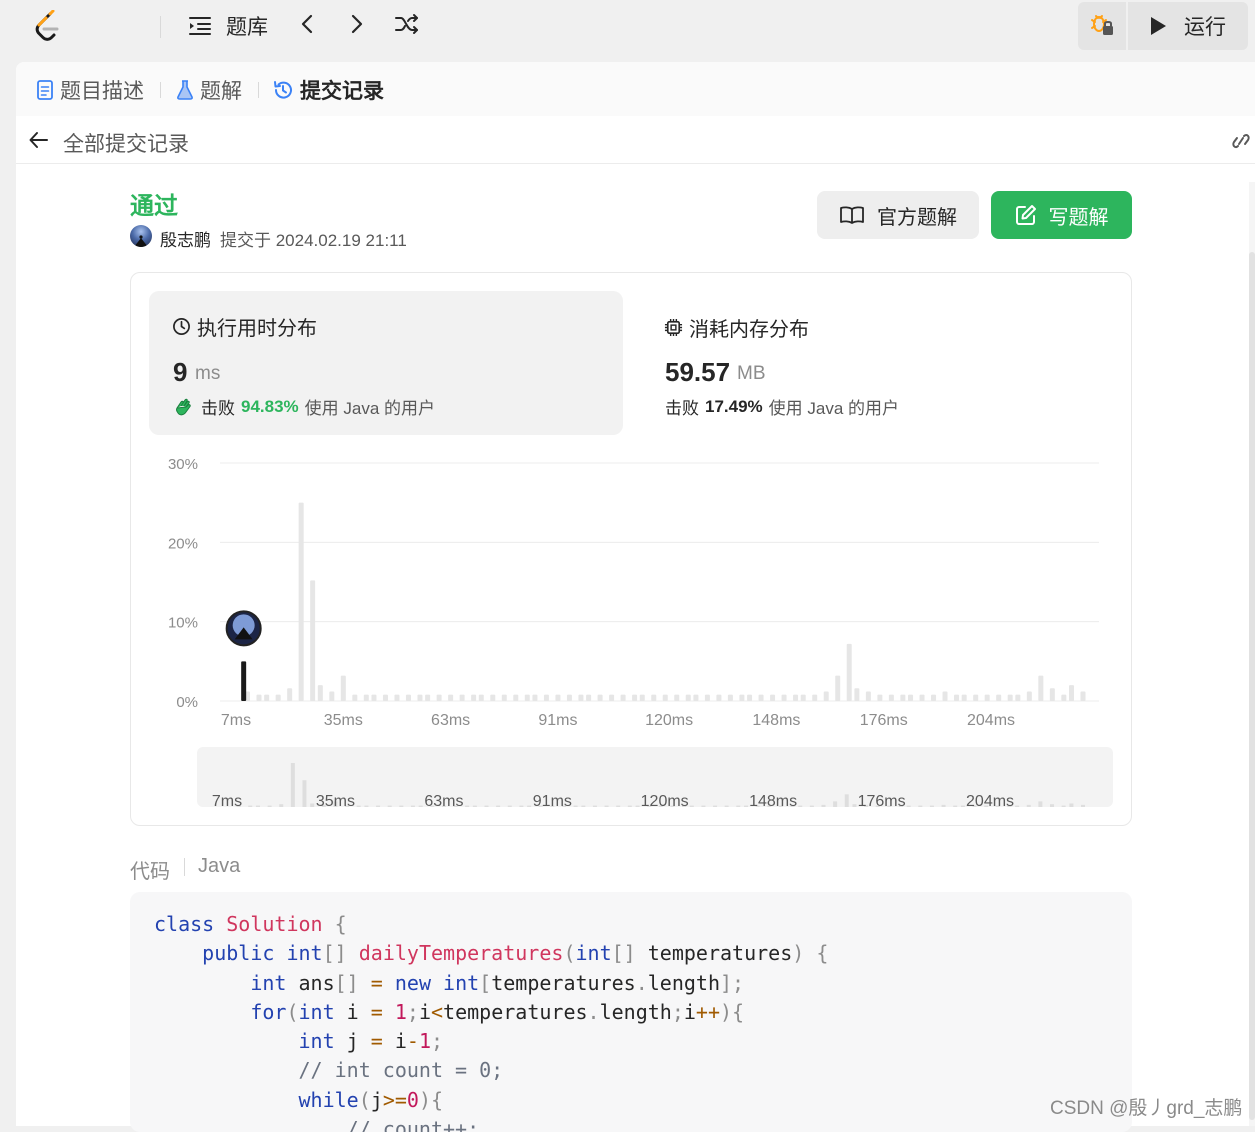 This screenshot has width=1255, height=1132. I want to click on chevron-left-icon, so click(307, 26).